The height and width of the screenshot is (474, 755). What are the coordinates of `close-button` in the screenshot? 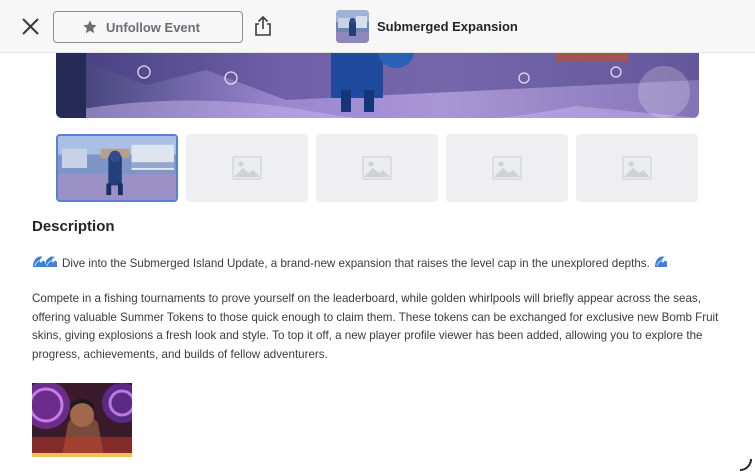 It's located at (31, 27).